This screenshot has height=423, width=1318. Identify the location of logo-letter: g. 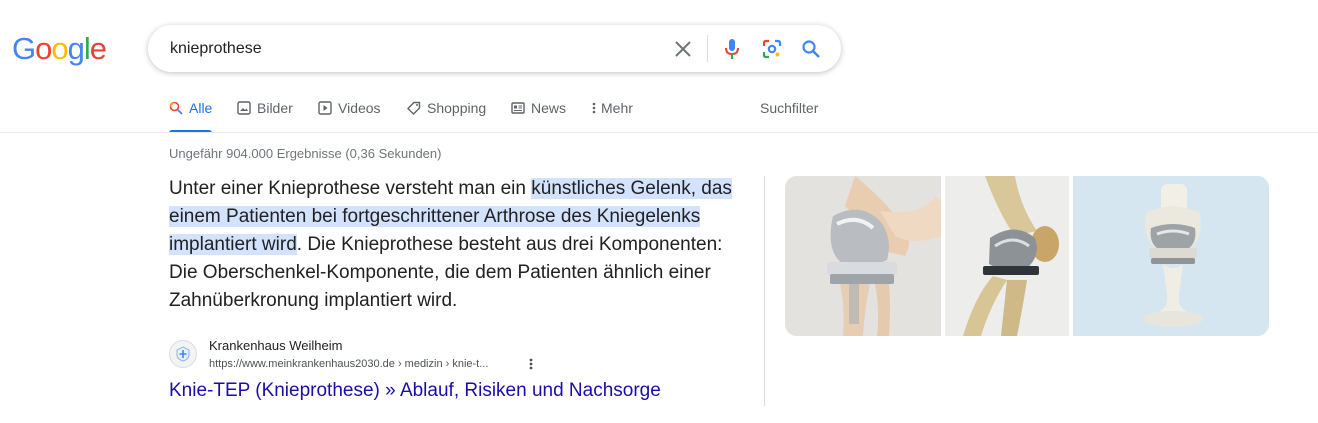
(76, 48).